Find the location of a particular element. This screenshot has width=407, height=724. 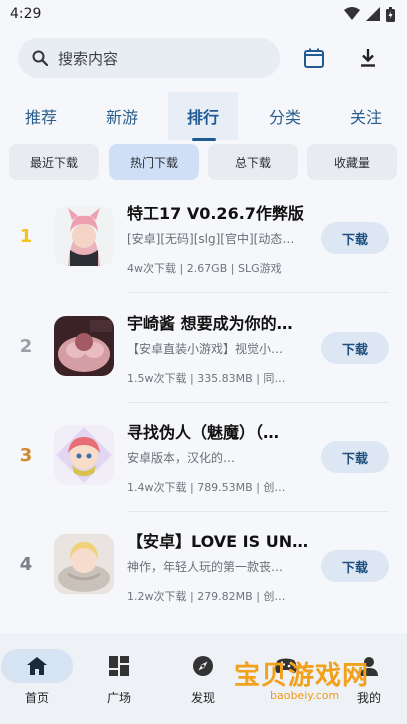

search-row: 搜索内容 is located at coordinates (203, 59).